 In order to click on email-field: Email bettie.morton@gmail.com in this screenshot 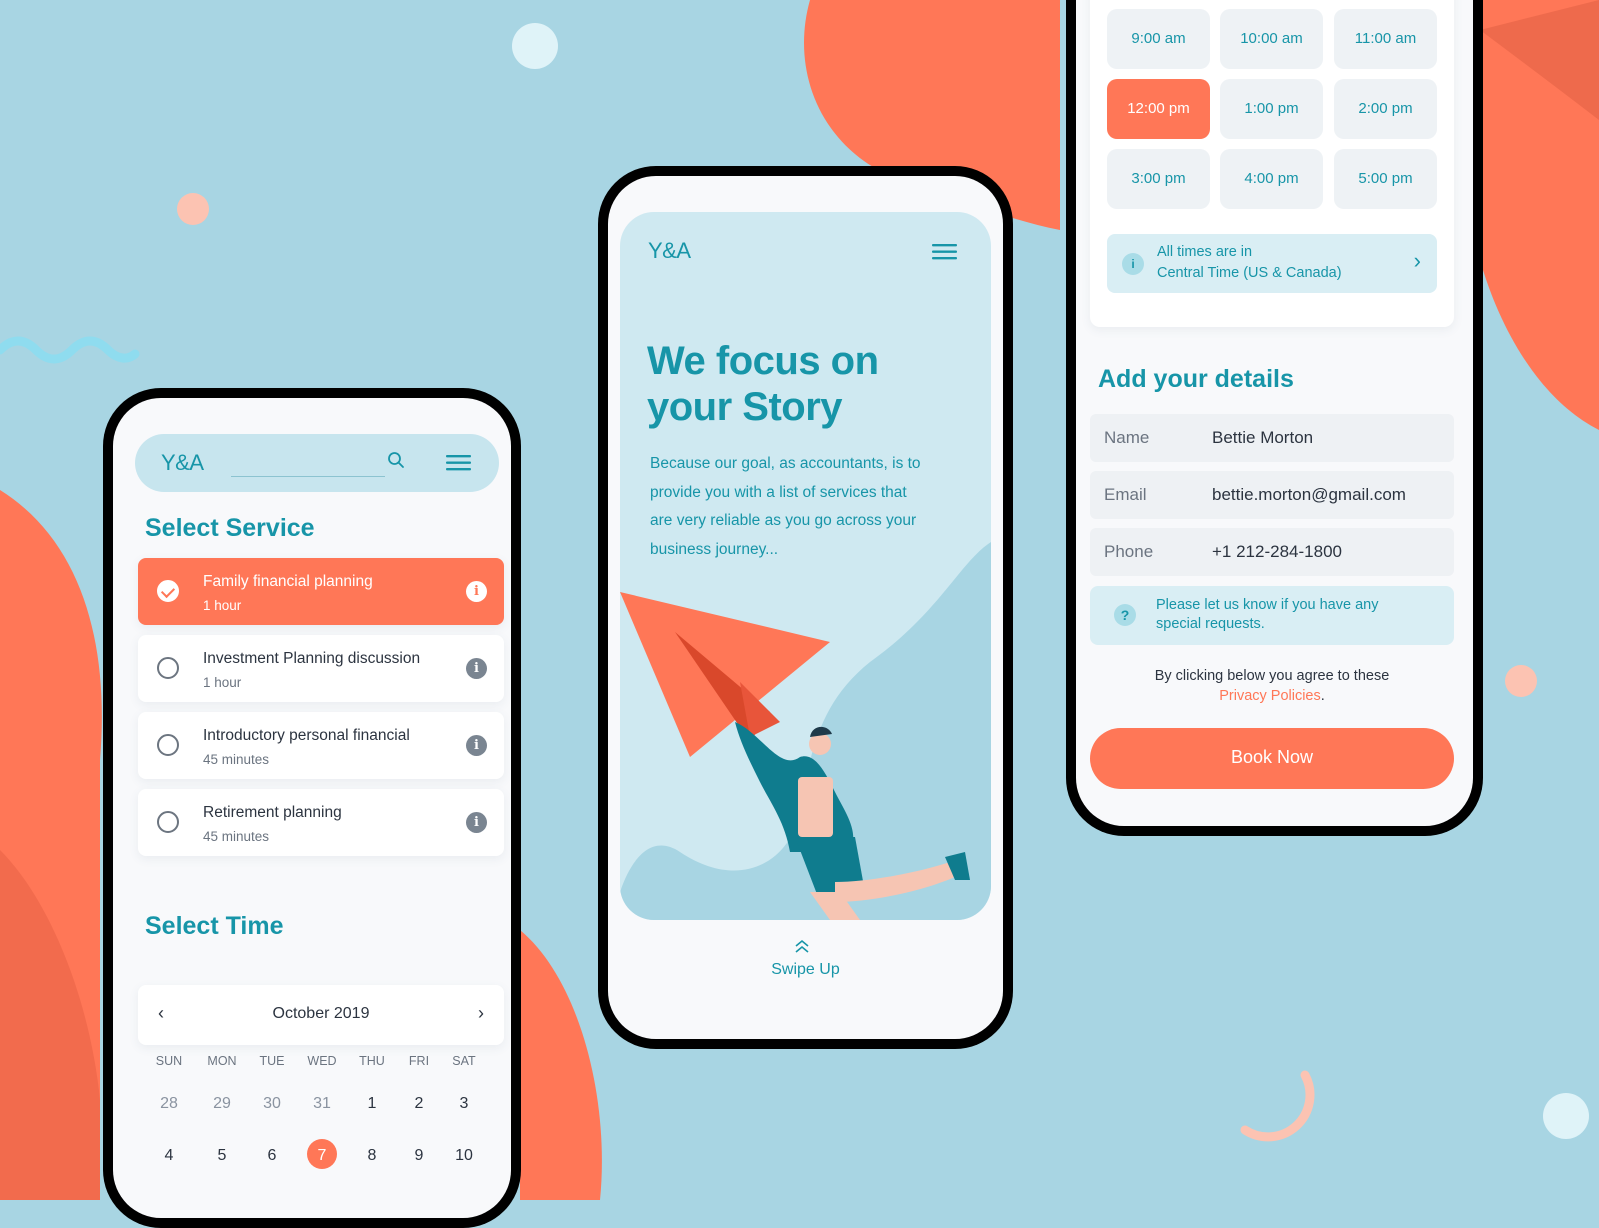, I will do `click(1272, 495)`.